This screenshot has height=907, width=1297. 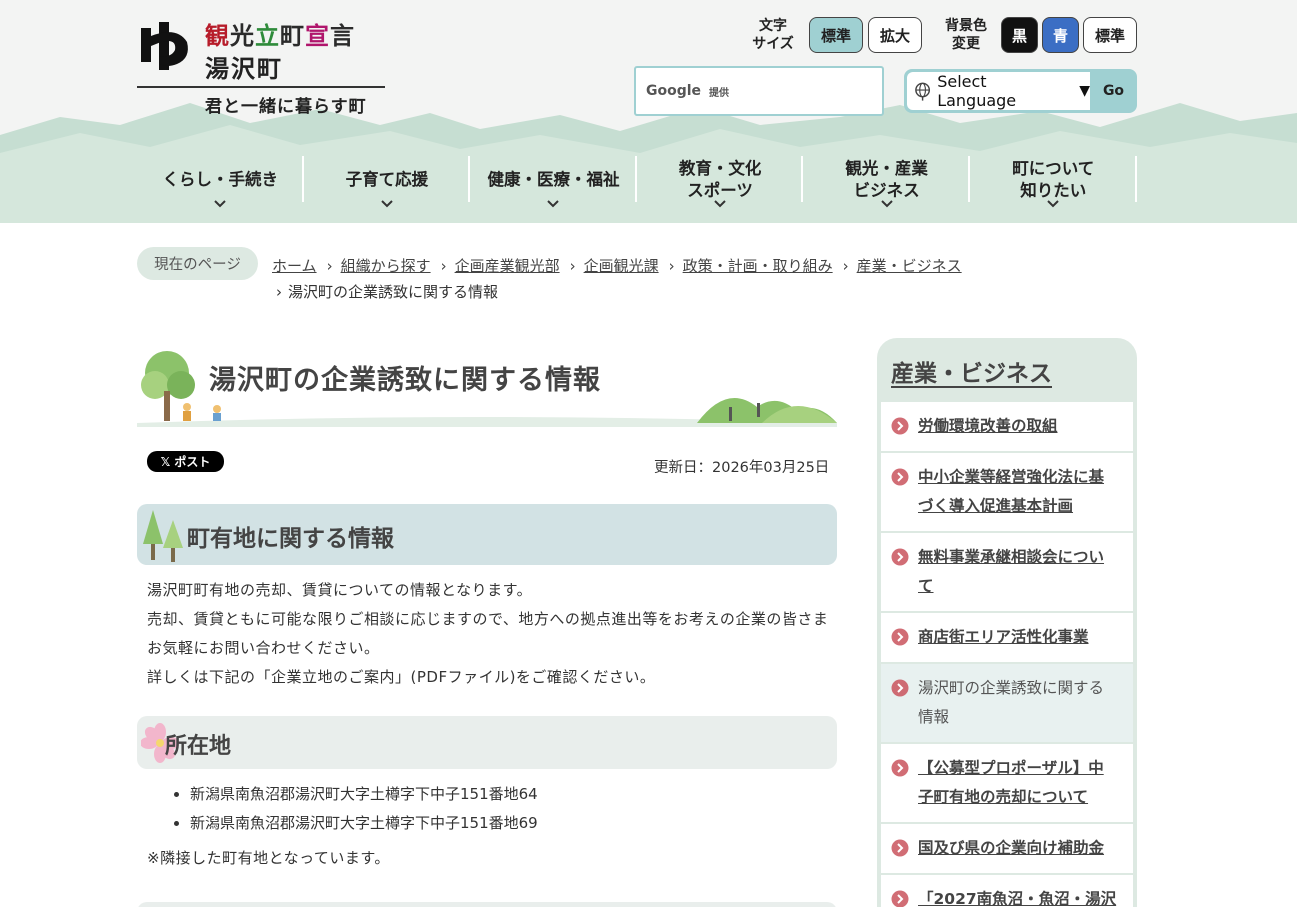 What do you see at coordinates (1053, 190) in the screenshot?
I see `nav-item-label-line2: 知りたい` at bounding box center [1053, 190].